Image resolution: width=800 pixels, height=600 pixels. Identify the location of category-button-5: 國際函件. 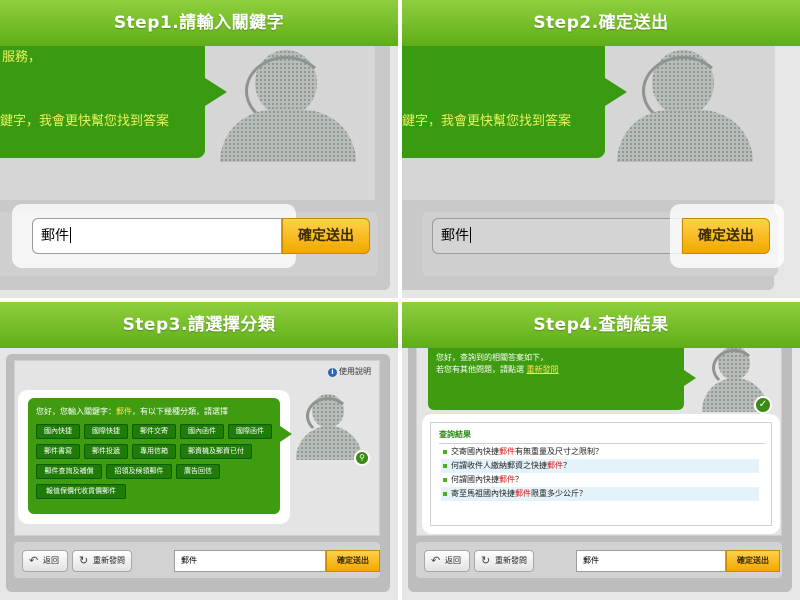
(250, 431).